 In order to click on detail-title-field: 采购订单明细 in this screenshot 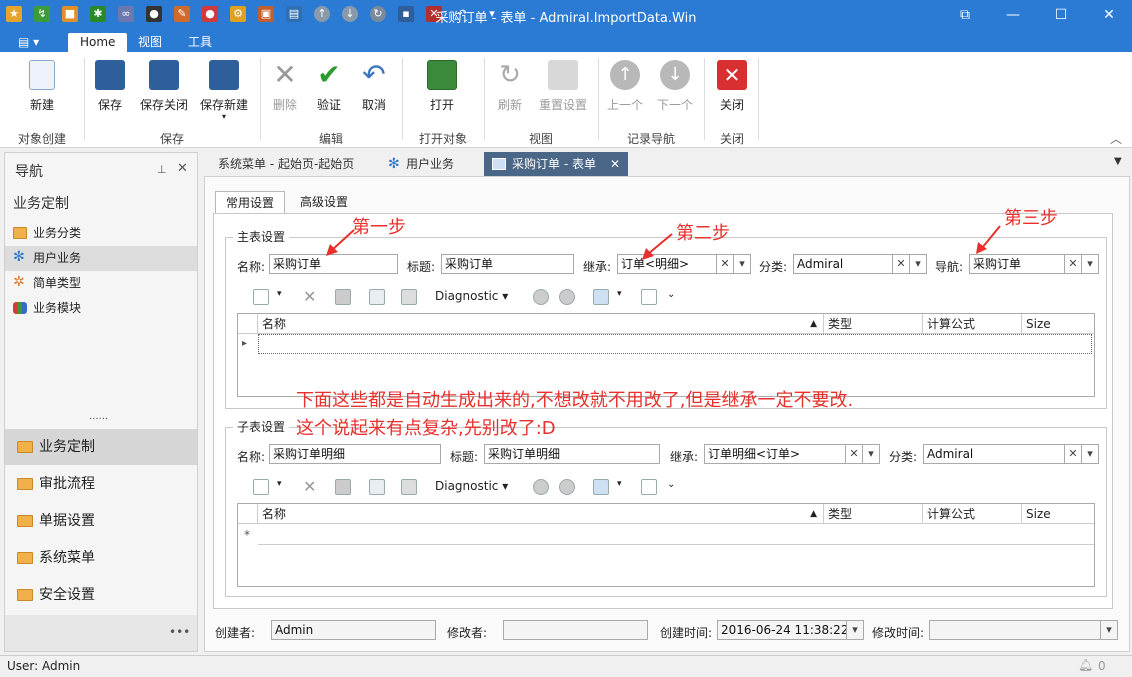, I will do `click(572, 454)`.